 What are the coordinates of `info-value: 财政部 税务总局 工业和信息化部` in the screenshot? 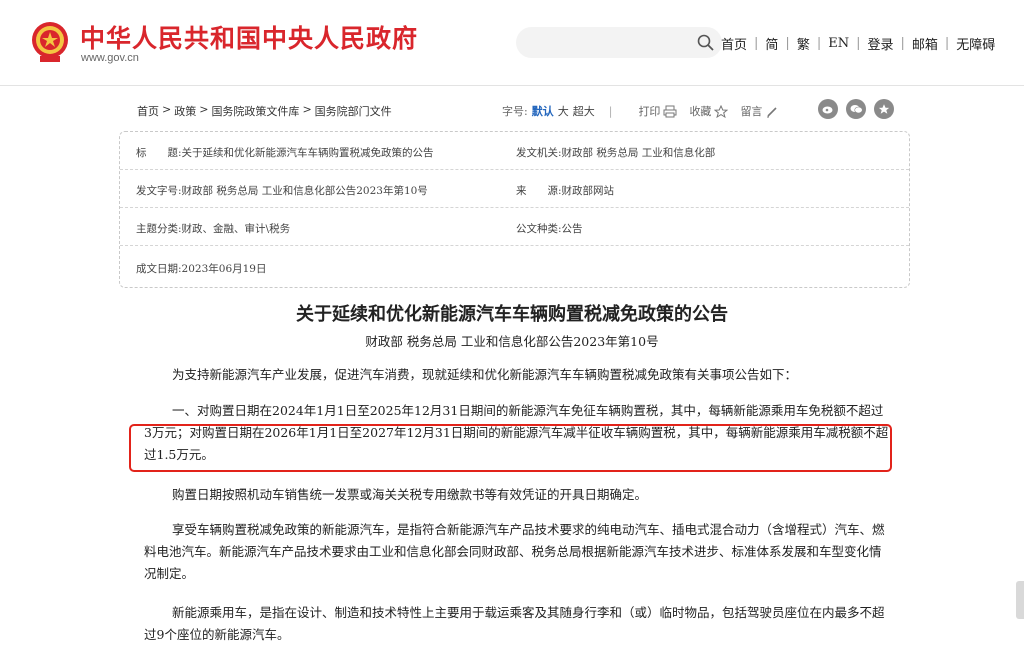 It's located at (638, 153).